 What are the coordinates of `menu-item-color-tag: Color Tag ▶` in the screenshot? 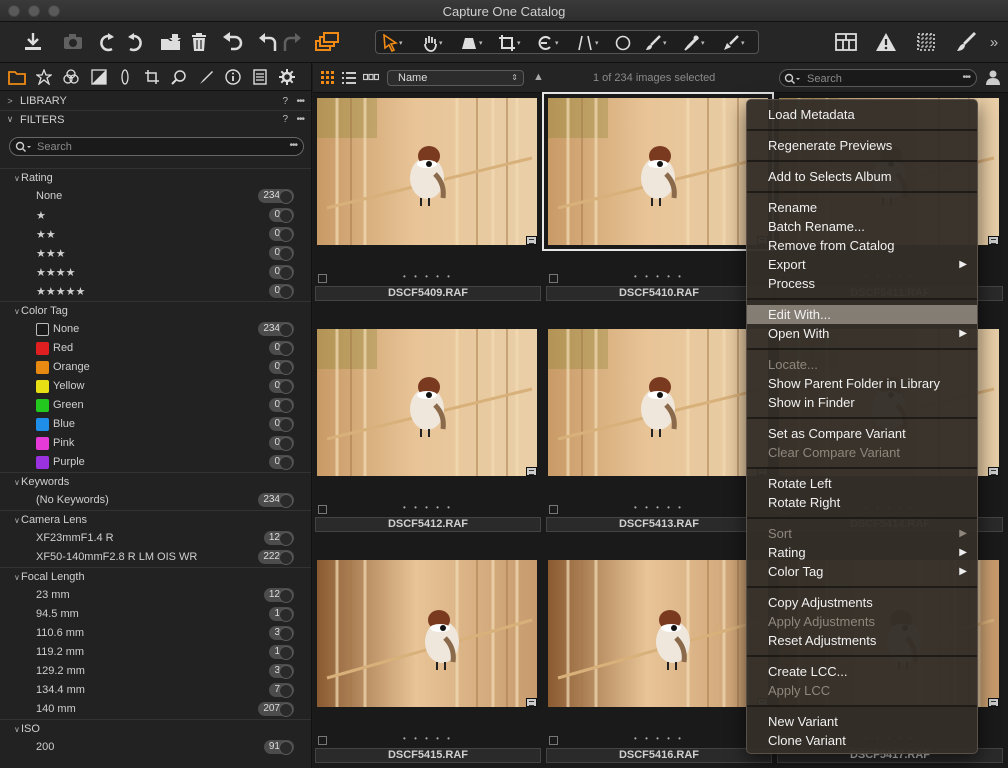 It's located at (862, 571).